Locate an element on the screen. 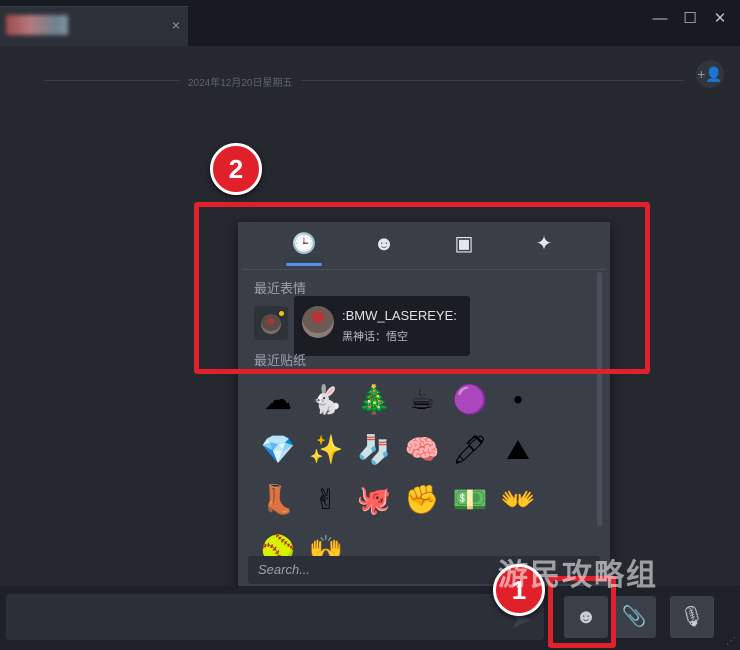 The width and height of the screenshot is (740, 650). sticker-item: 👢 is located at coordinates (278, 500).